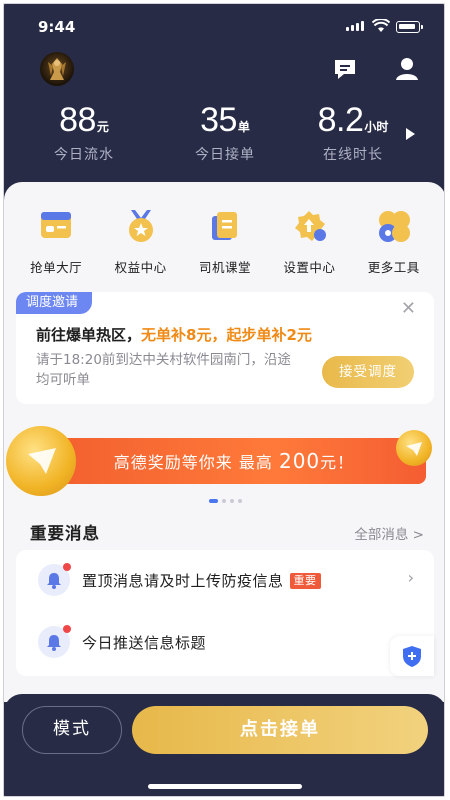  I want to click on all-messages-link: 全部消息 >, so click(389, 533).